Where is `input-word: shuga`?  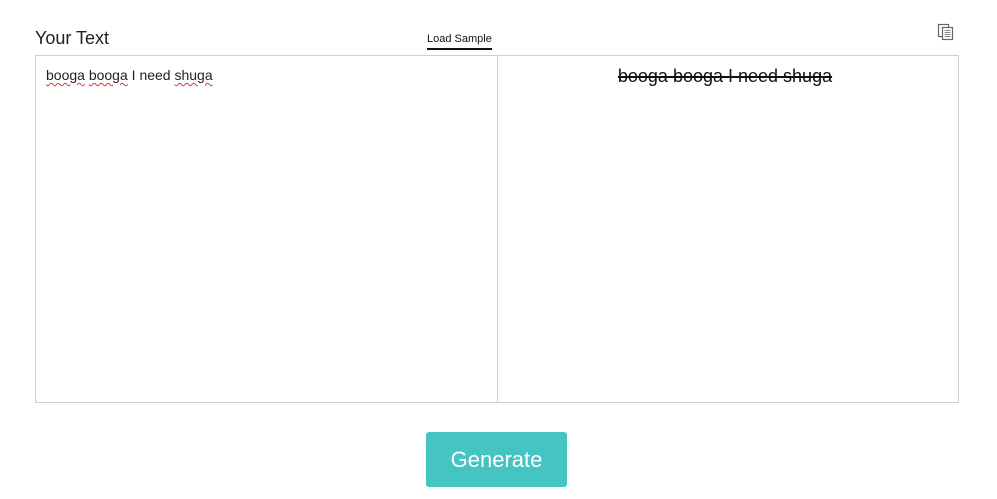
input-word: shuga is located at coordinates (193, 75).